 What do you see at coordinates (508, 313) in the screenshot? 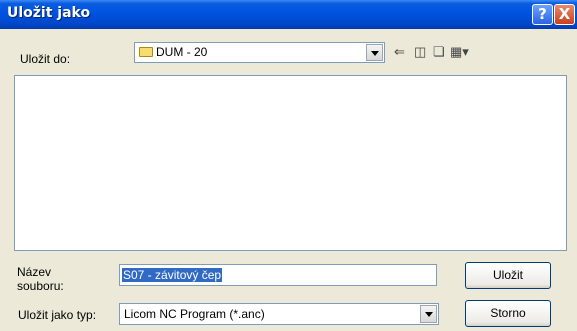
I see `cancel-button: Storno` at bounding box center [508, 313].